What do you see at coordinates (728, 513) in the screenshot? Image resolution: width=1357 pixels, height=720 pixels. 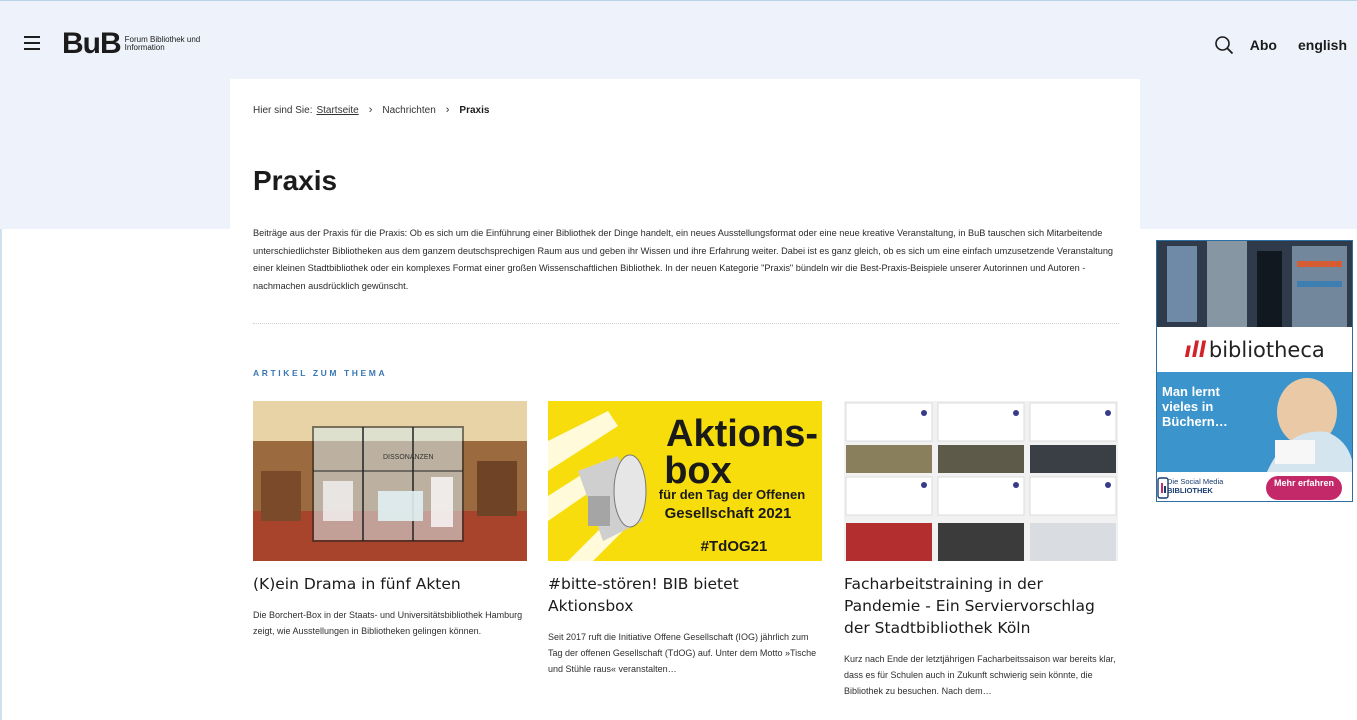 I see `aktion-line4: Gesellschaft 2021` at bounding box center [728, 513].